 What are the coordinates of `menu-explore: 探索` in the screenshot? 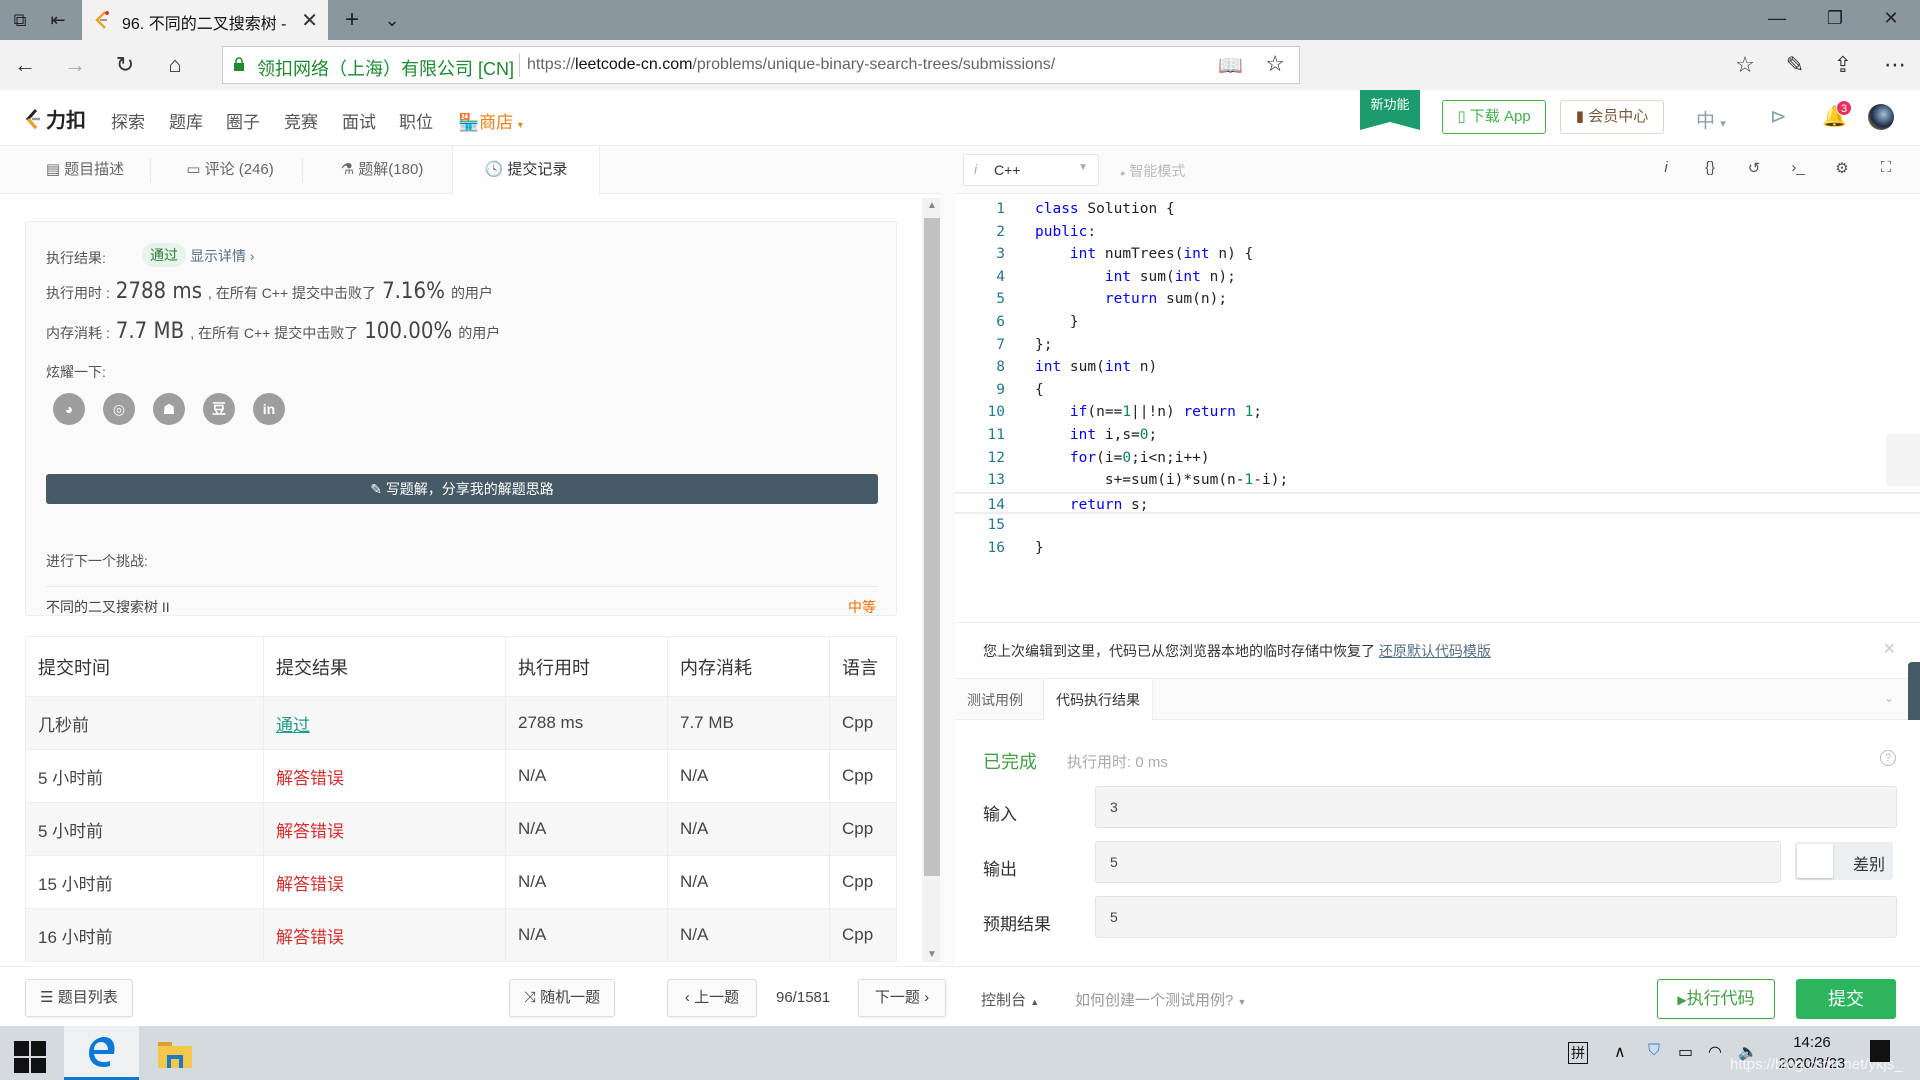 It's located at (128, 120).